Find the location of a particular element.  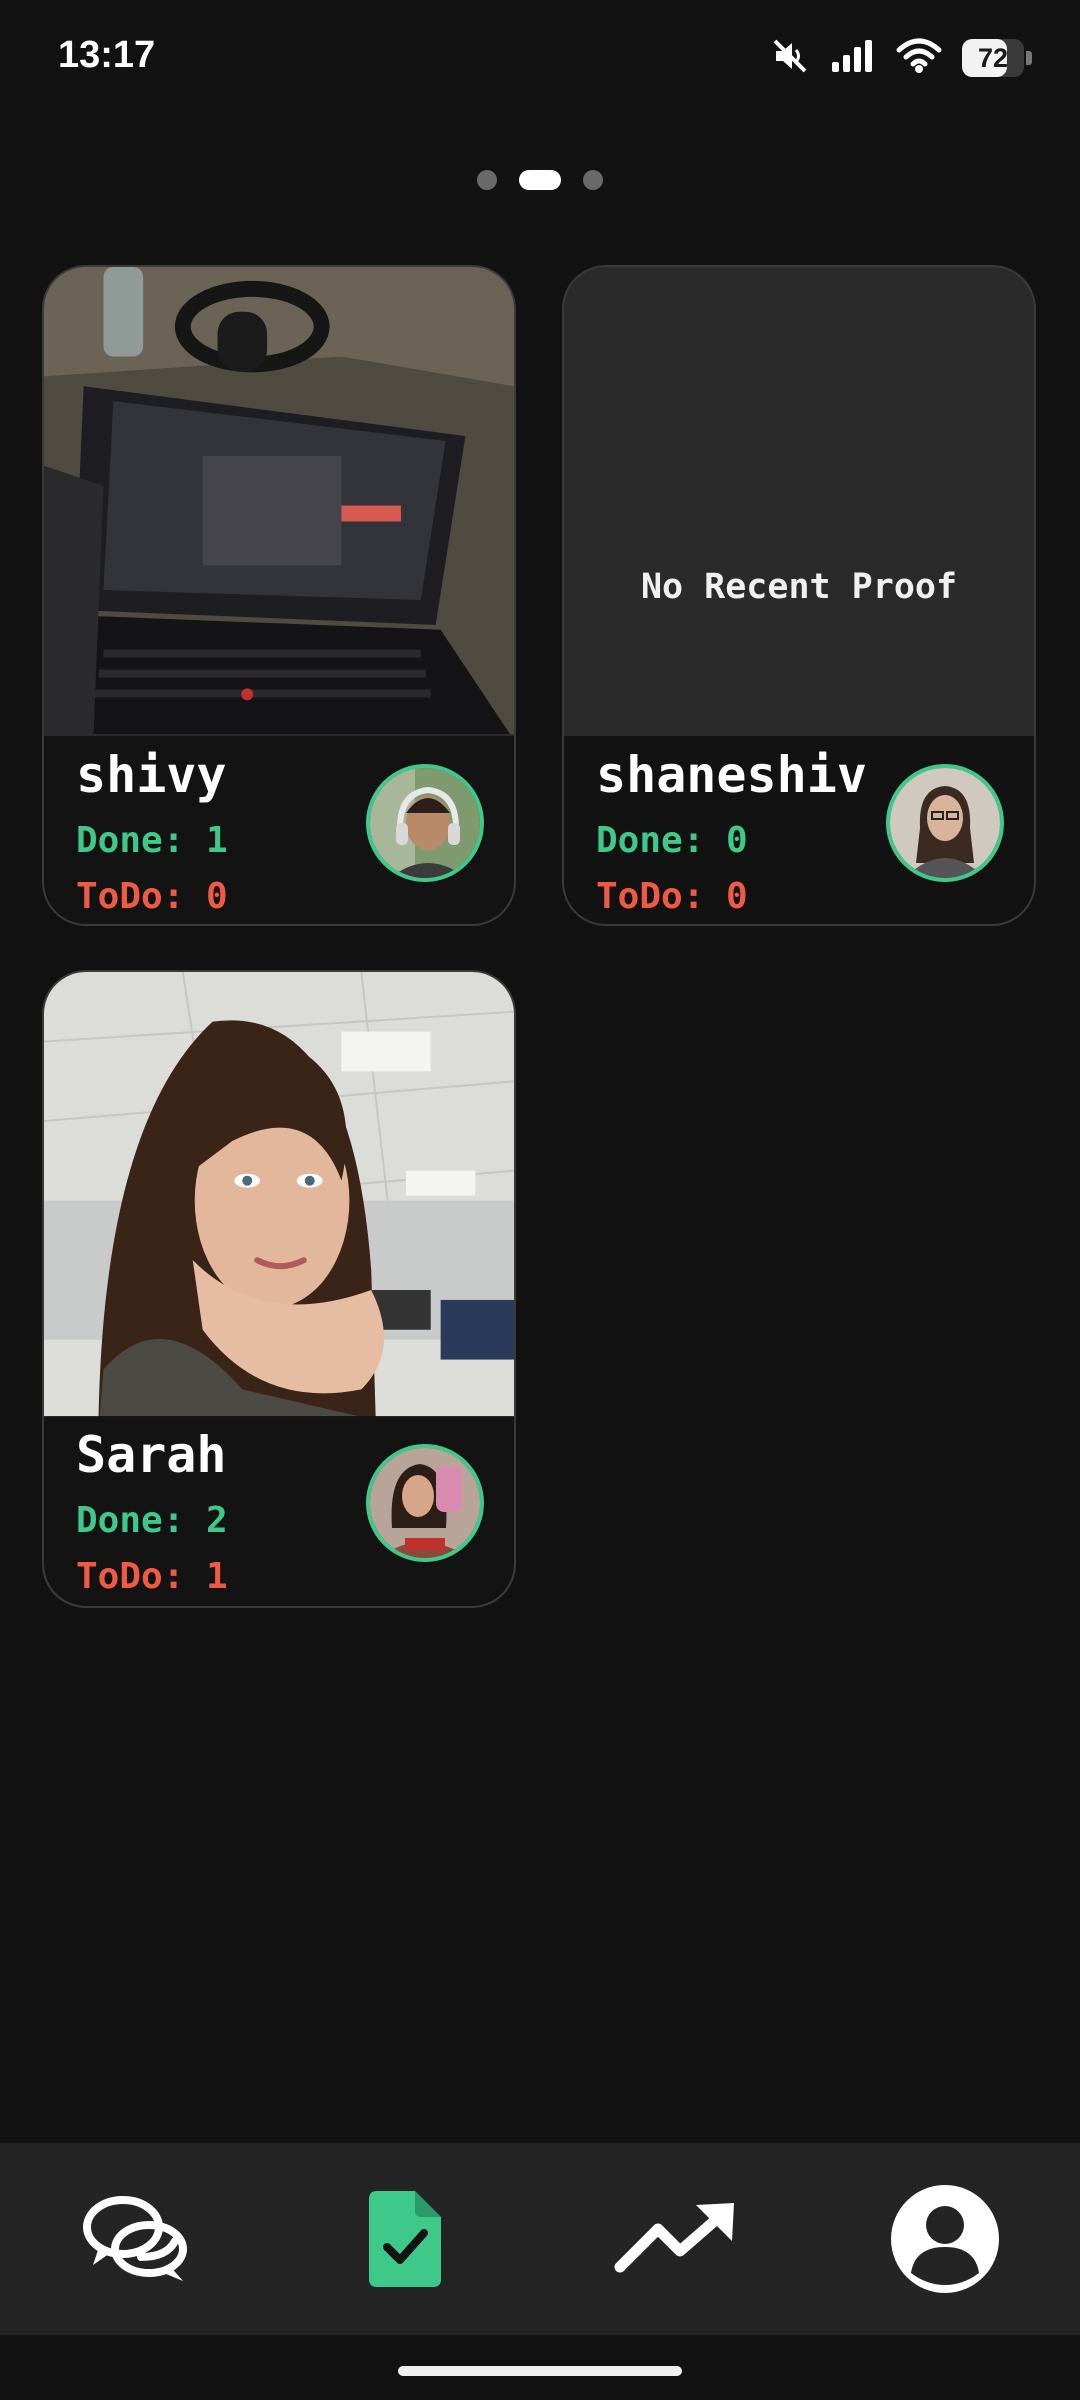

battery-percent: 72 is located at coordinates (993, 58).